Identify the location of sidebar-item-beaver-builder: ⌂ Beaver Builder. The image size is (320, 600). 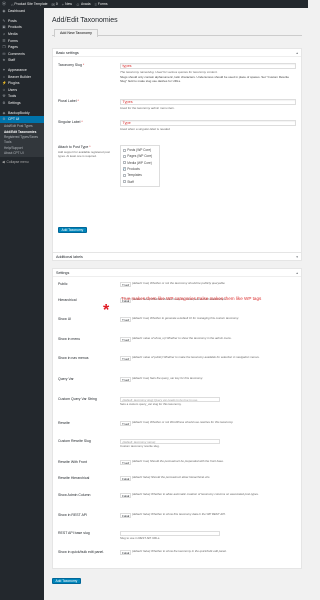
(22, 76).